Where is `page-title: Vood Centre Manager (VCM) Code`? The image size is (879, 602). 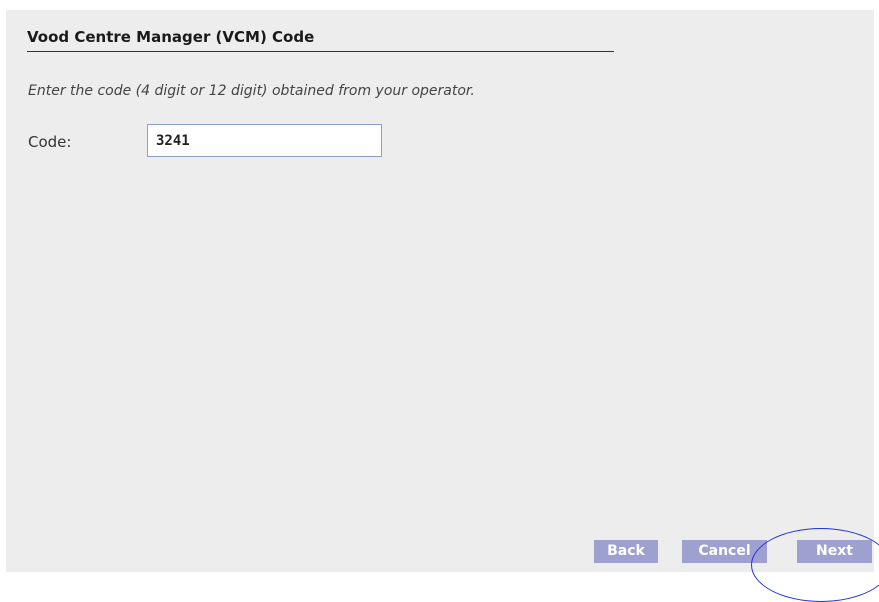 page-title: Vood Centre Manager (VCM) Code is located at coordinates (171, 37).